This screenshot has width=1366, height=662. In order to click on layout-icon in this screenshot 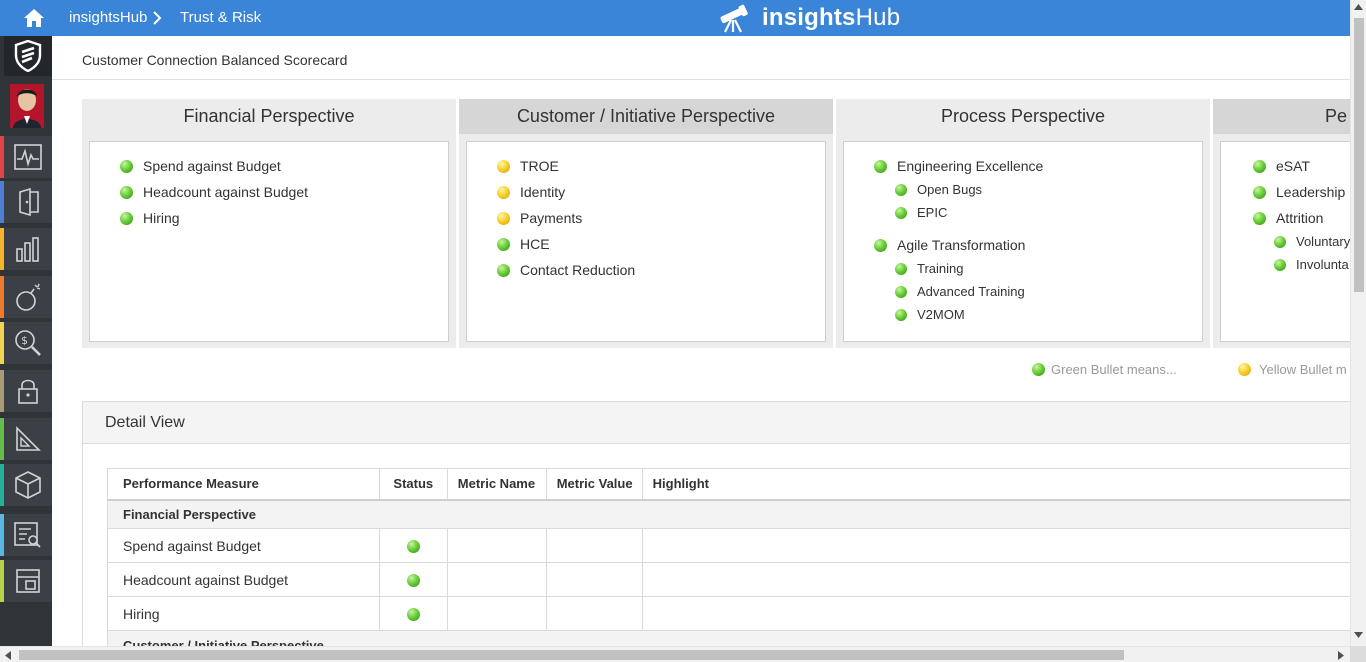, I will do `click(28, 581)`.